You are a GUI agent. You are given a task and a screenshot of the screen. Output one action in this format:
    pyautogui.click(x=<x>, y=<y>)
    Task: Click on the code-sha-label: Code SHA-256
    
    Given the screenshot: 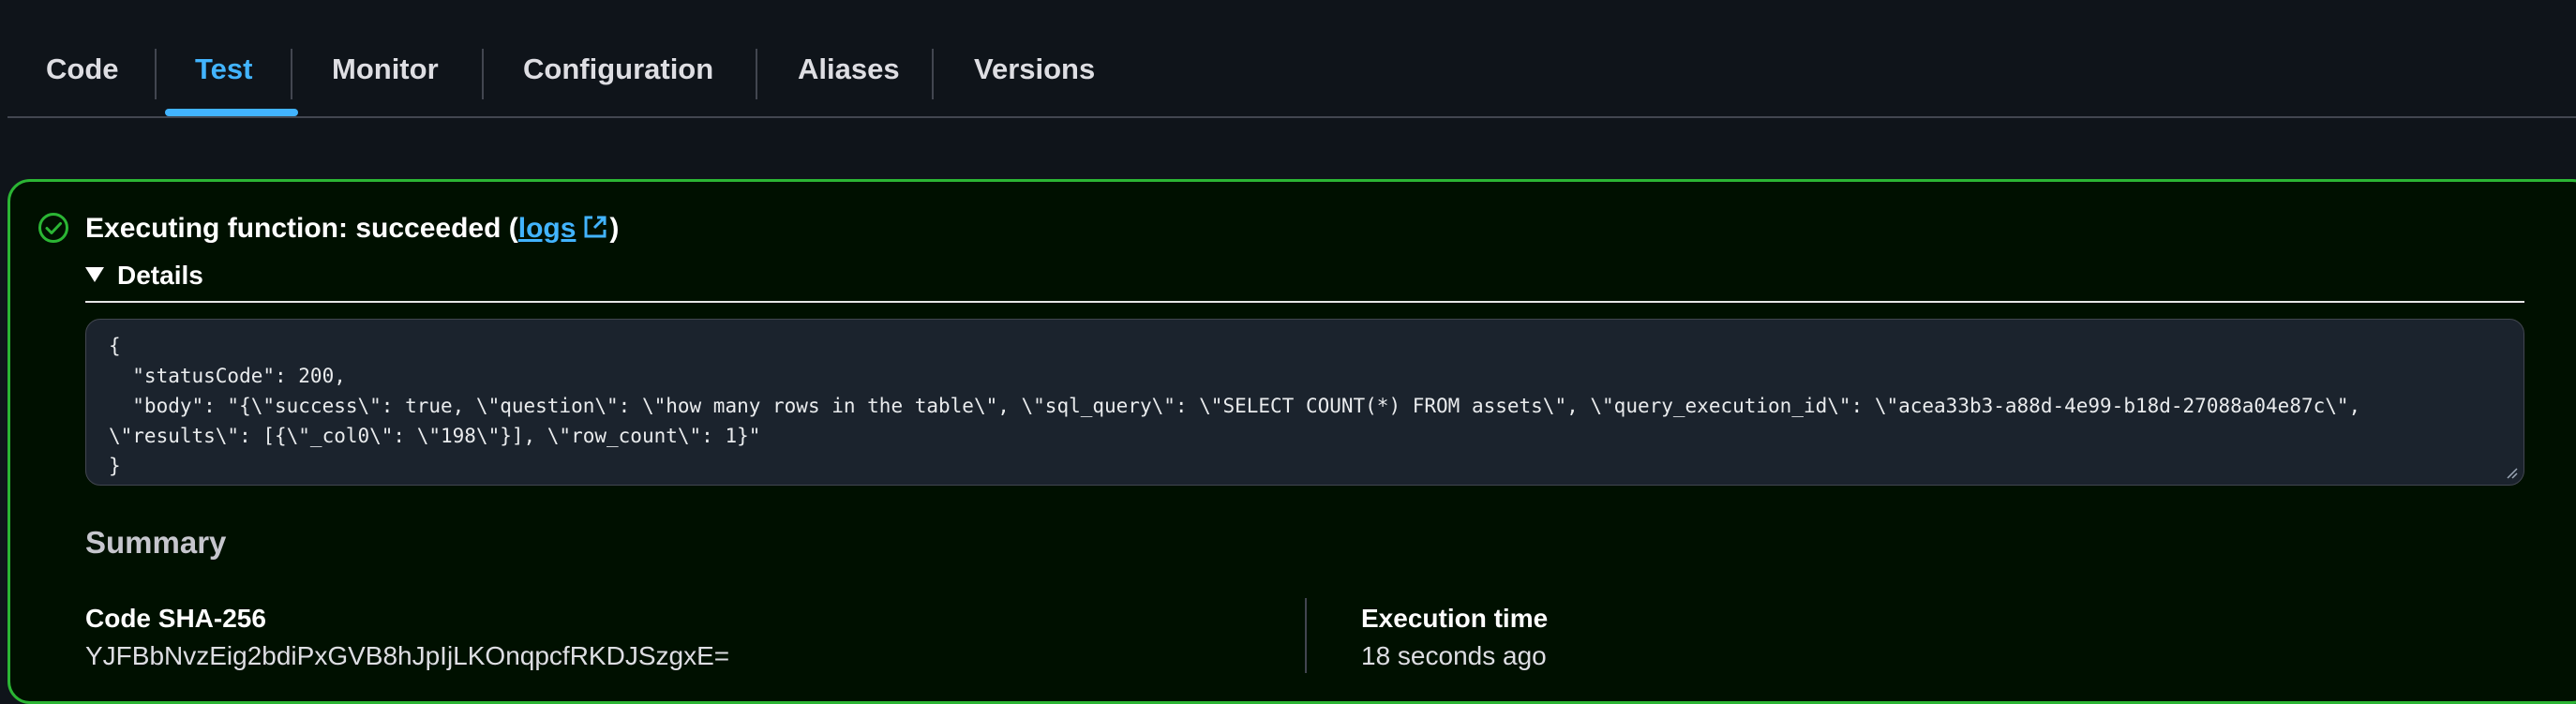 What is the action you would take?
    pyautogui.click(x=176, y=618)
    